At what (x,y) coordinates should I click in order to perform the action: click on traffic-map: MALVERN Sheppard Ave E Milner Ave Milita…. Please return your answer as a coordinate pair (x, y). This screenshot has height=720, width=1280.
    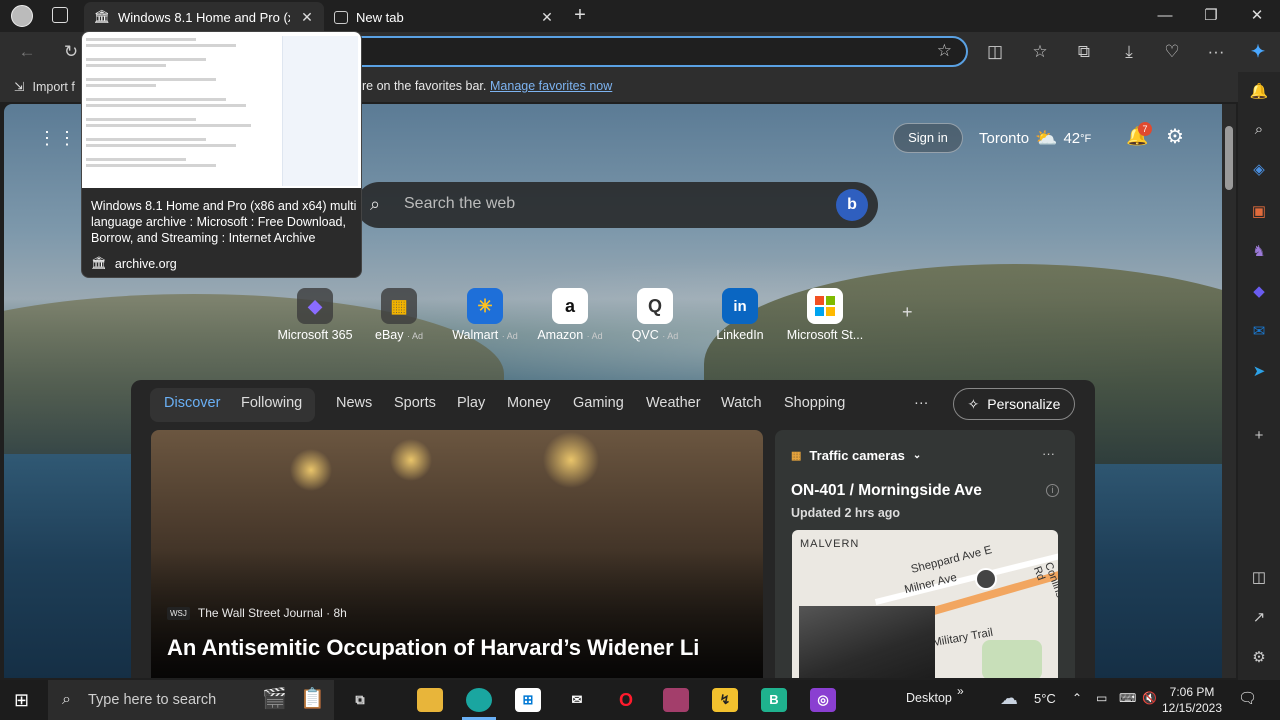
    Looking at the image, I should click on (925, 604).